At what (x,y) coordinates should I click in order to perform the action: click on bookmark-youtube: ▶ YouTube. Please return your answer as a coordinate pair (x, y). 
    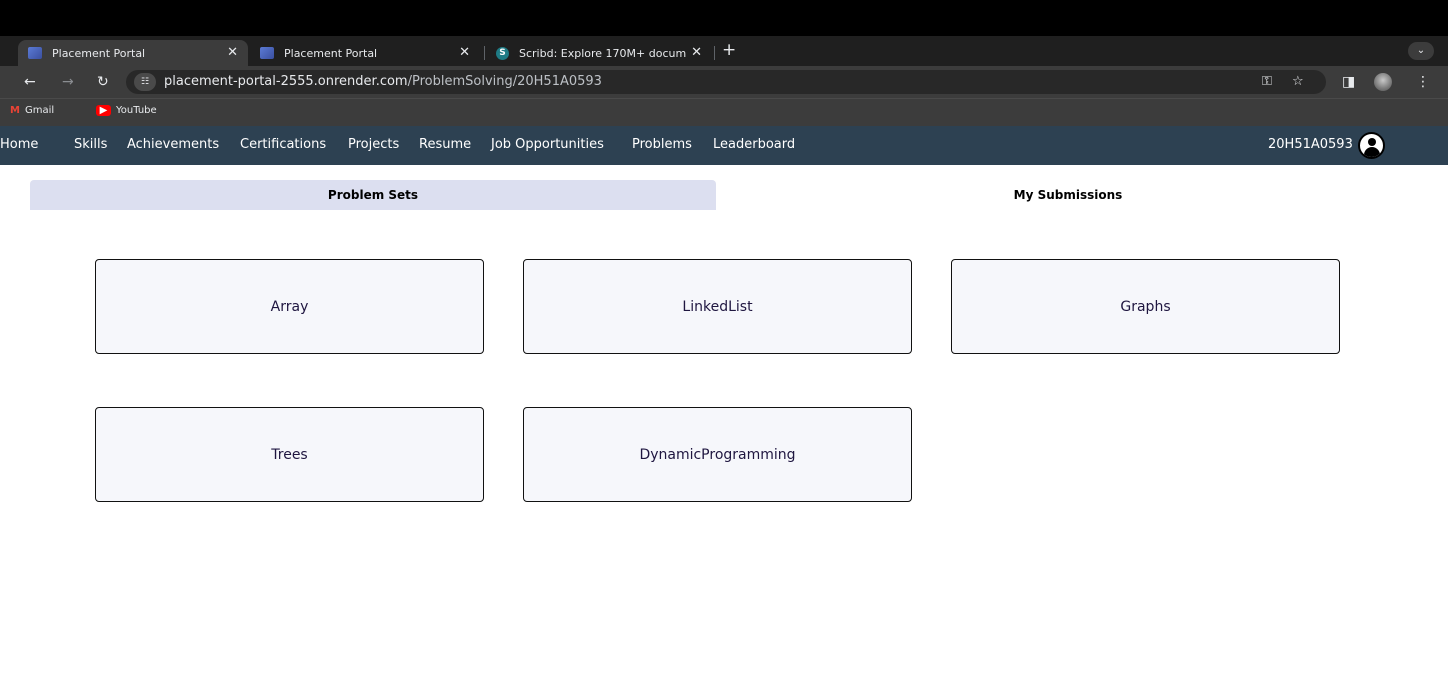
    Looking at the image, I should click on (126, 110).